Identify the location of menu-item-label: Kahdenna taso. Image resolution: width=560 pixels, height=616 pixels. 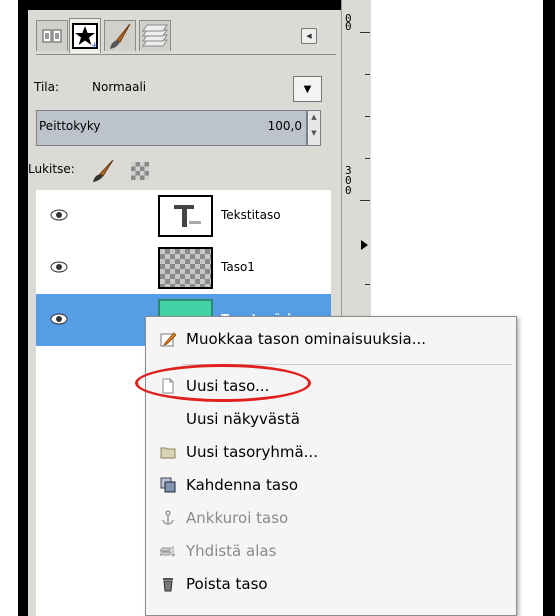
(242, 485).